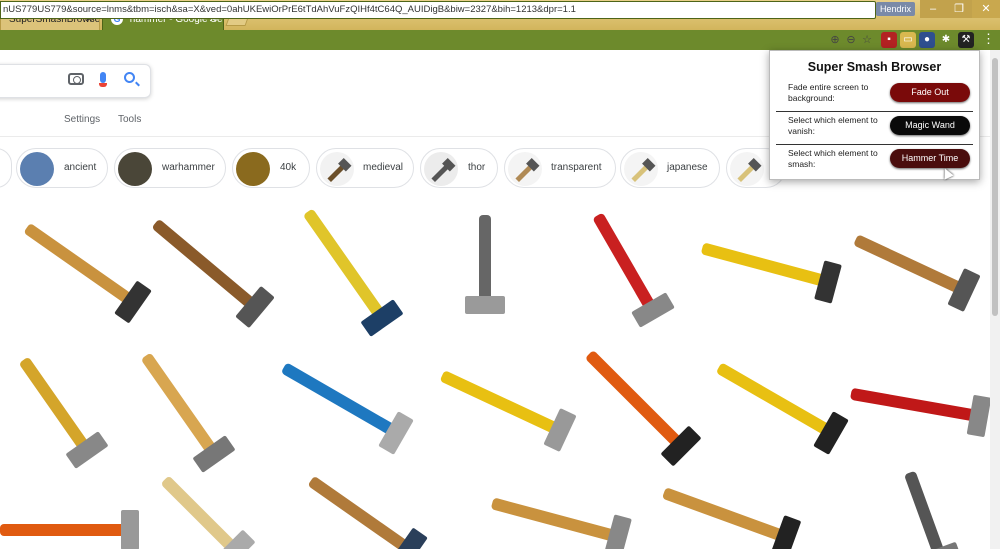  What do you see at coordinates (288, 167) in the screenshot?
I see `chip-label: 40k` at bounding box center [288, 167].